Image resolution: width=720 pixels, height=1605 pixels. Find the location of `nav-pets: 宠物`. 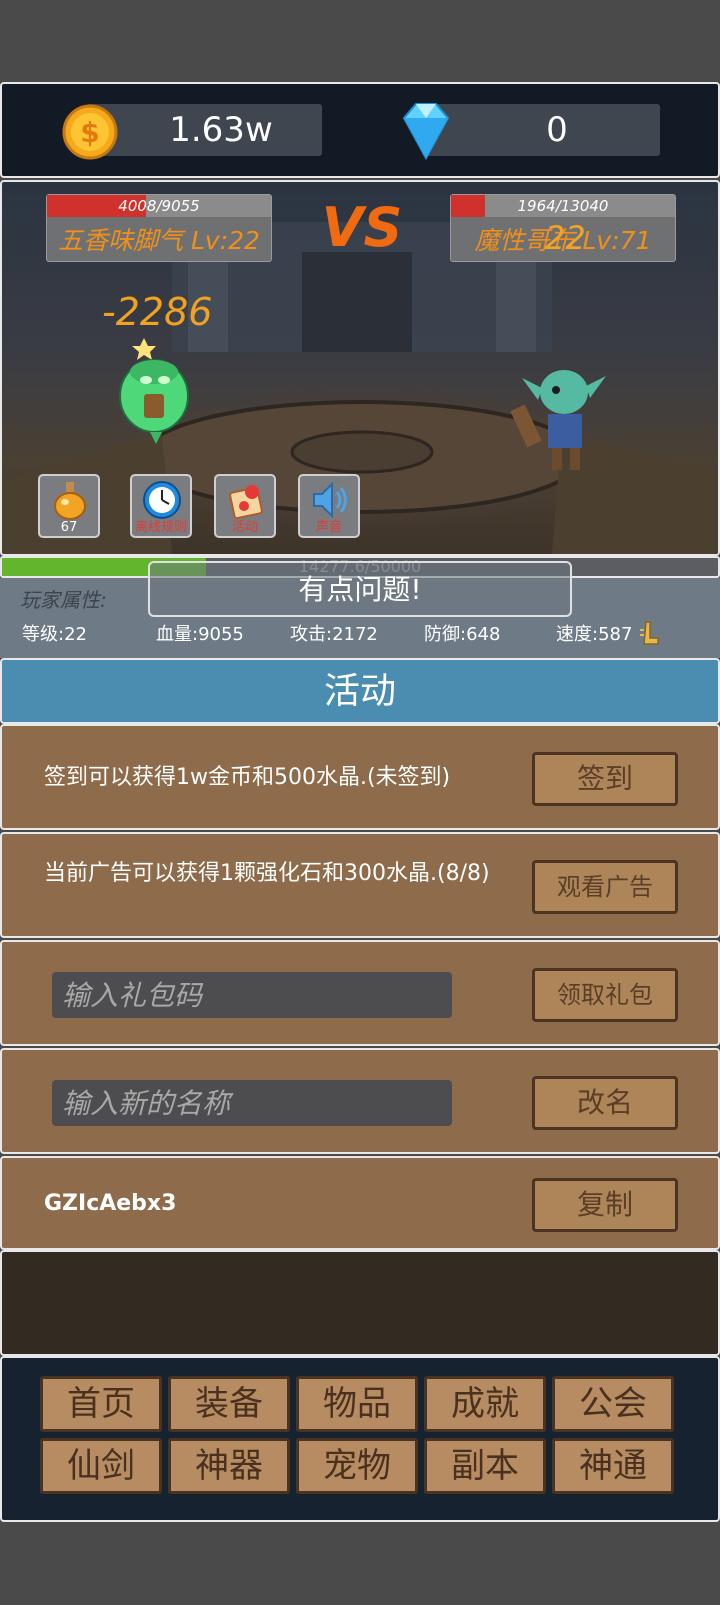

nav-pets: 宠物 is located at coordinates (357, 1466).